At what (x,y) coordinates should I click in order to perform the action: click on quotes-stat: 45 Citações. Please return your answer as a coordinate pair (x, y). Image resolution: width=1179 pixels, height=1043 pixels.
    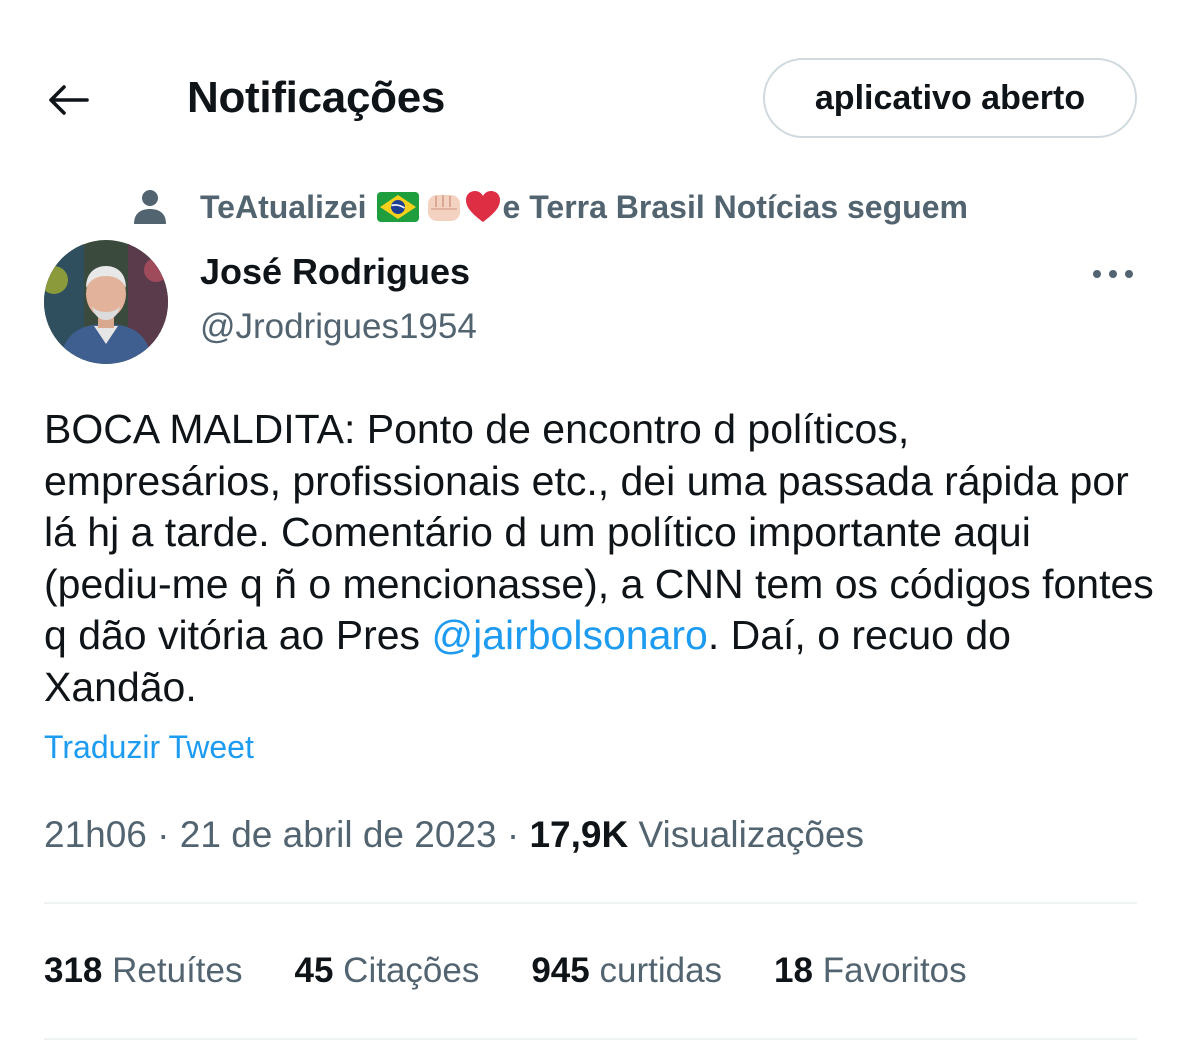
    Looking at the image, I should click on (387, 971).